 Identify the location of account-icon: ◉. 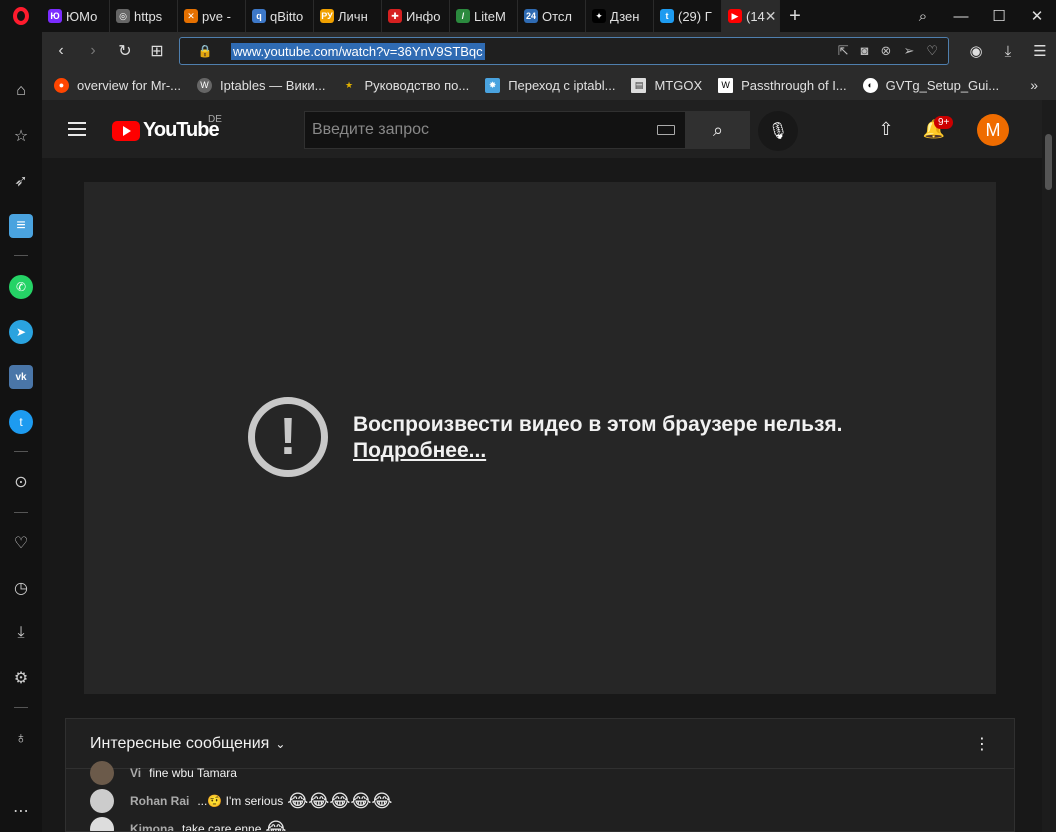
(976, 51).